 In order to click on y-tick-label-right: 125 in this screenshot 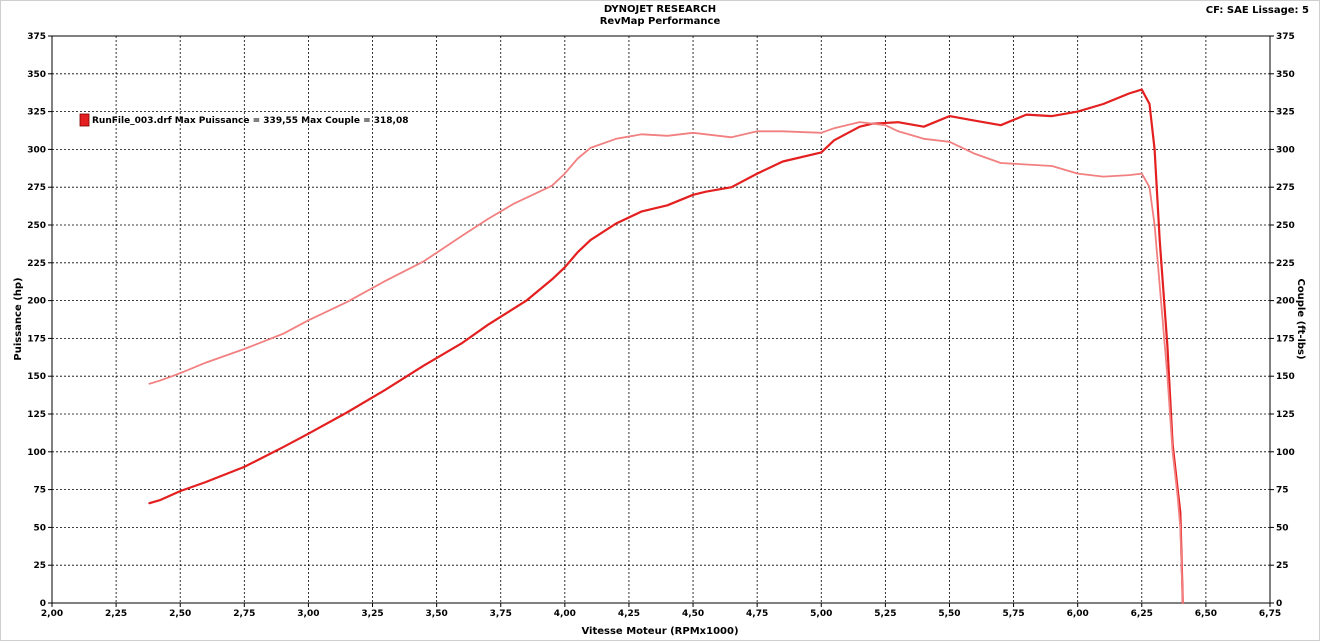, I will do `click(1285, 415)`.